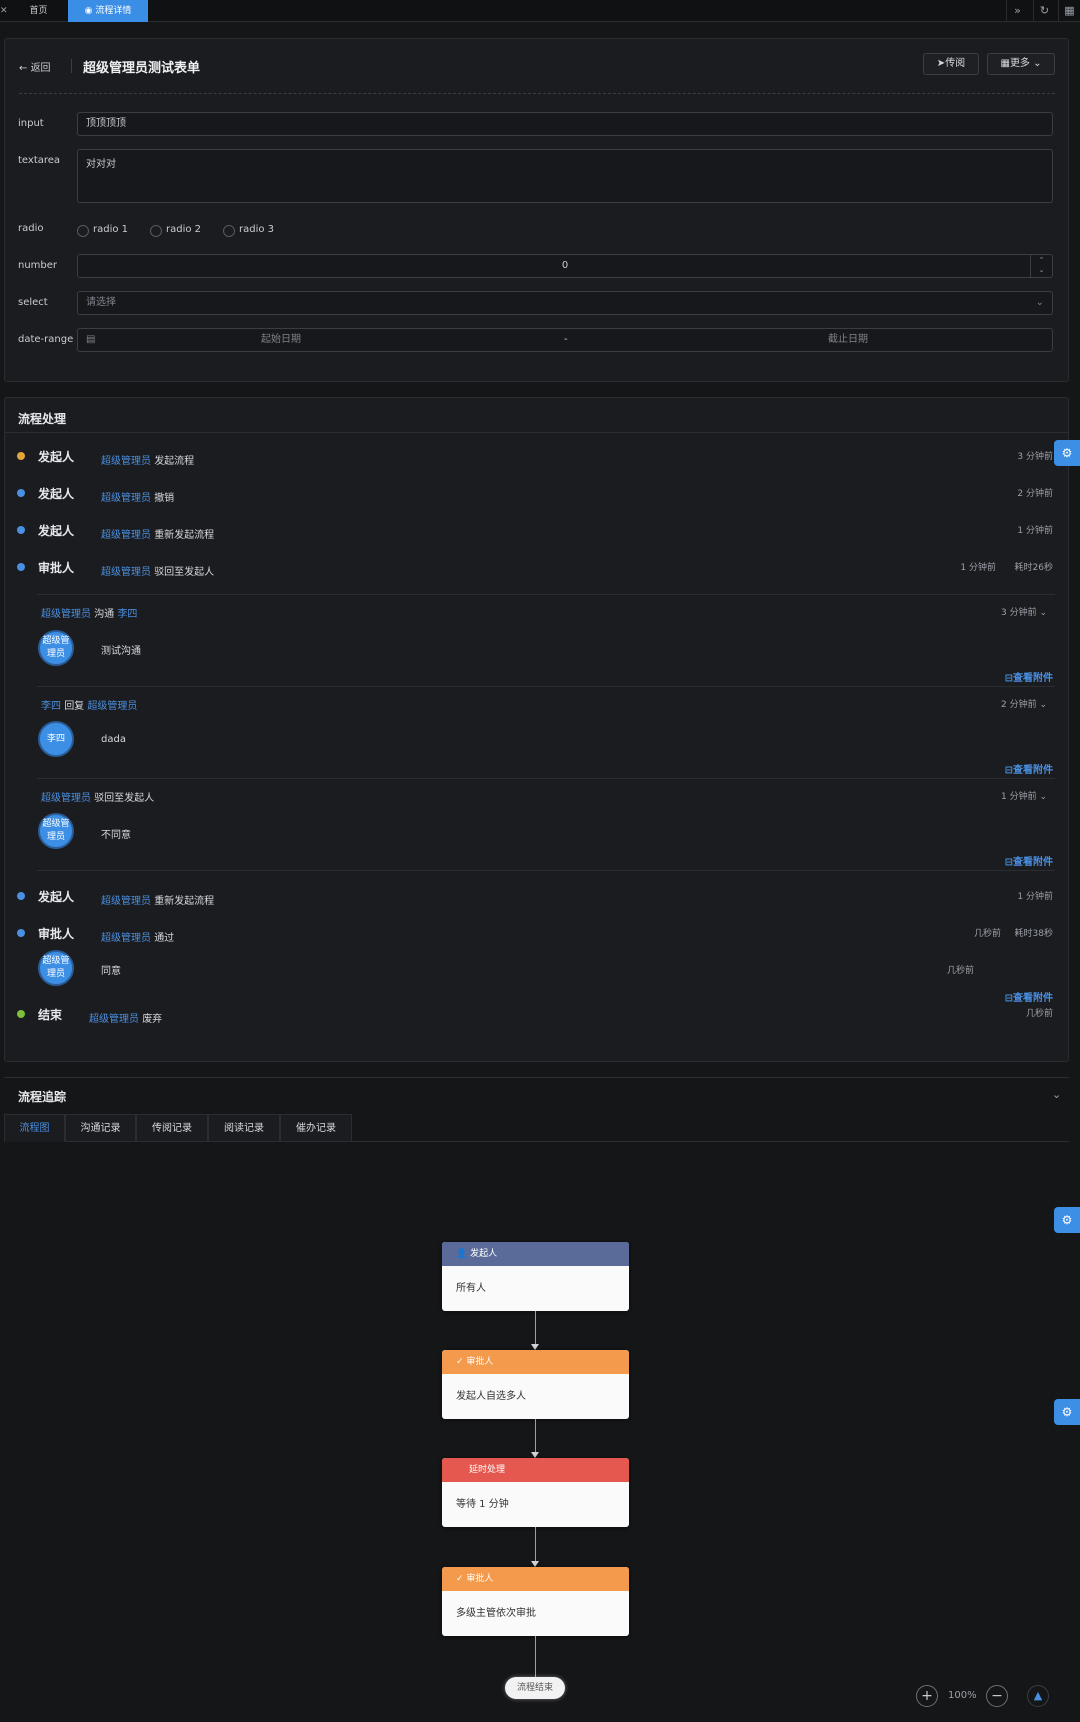  Describe the element at coordinates (316, 1128) in the screenshot. I see `tab-urge-record: 催办记录` at that location.